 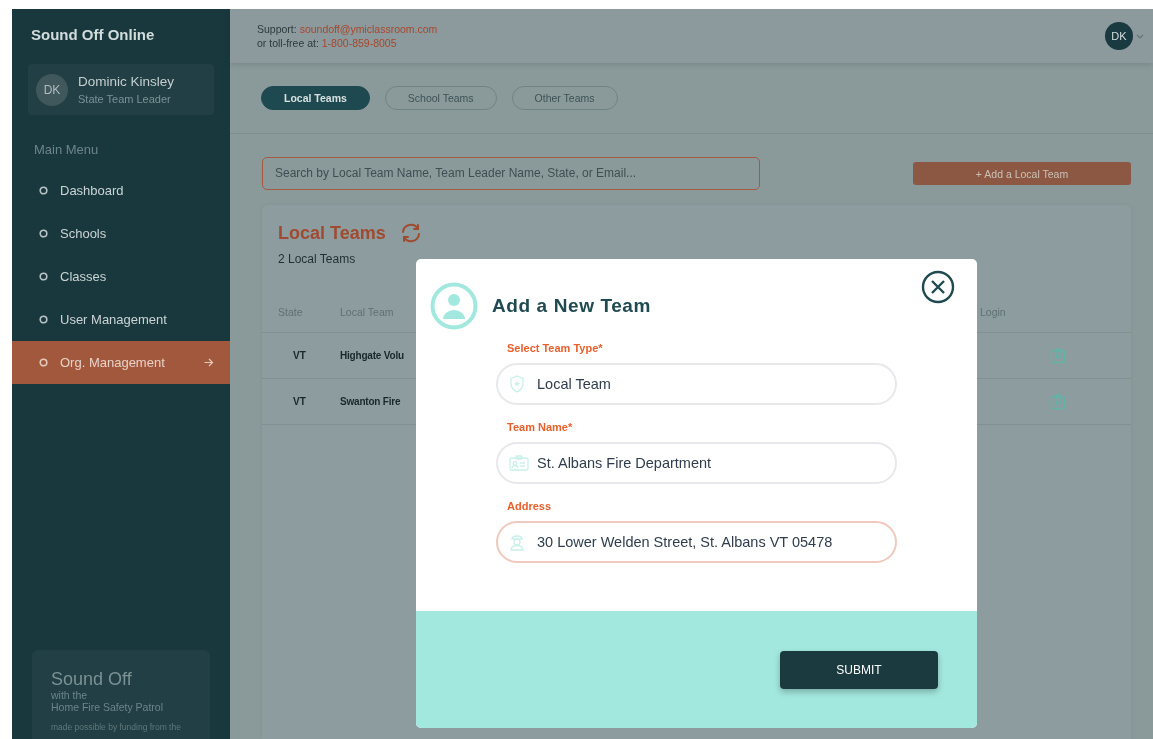 I want to click on field-label: Select Team Type*, so click(x=555, y=348).